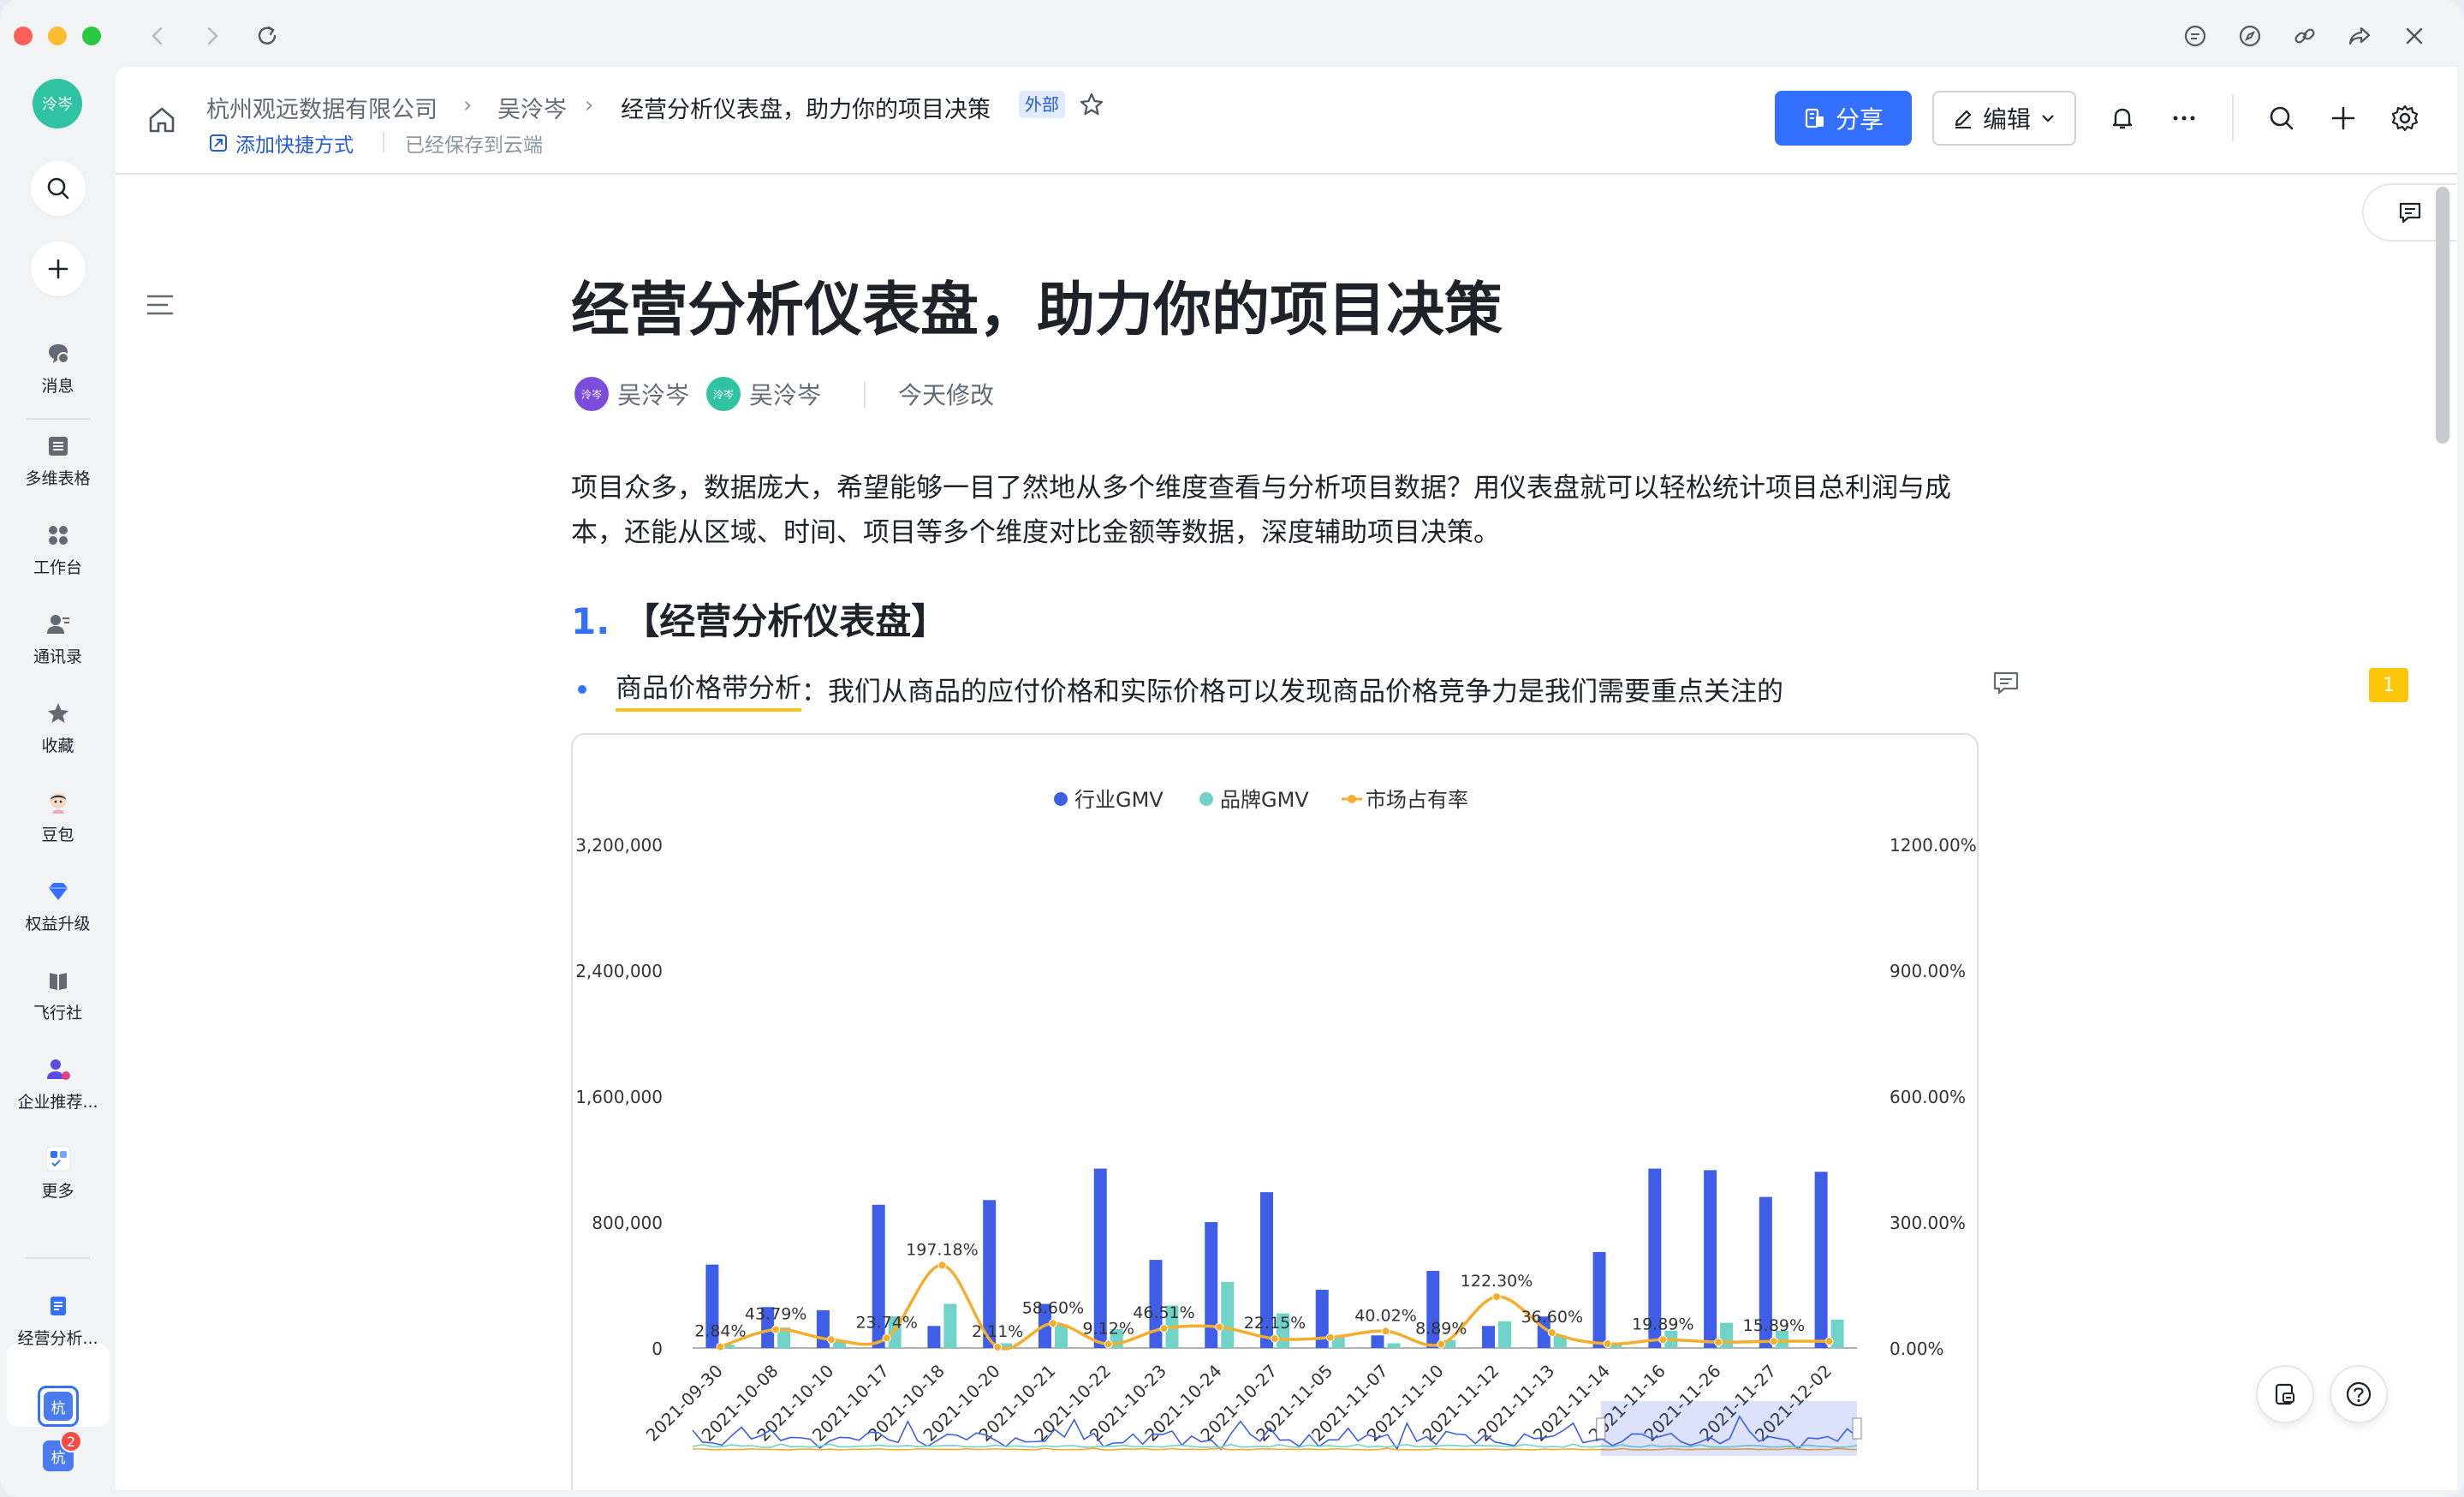 This screenshot has height=1497, width=2464. What do you see at coordinates (2184, 118) in the screenshot?
I see `more-options-icon` at bounding box center [2184, 118].